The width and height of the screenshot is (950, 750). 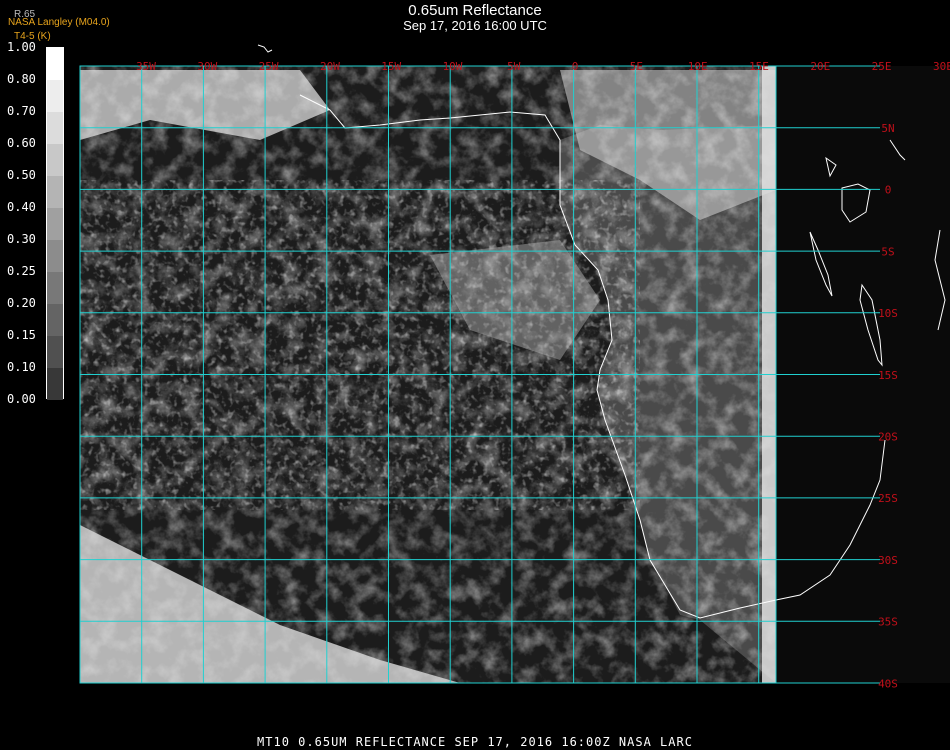 What do you see at coordinates (887, 128) in the screenshot?
I see `latitude-label: 5N` at bounding box center [887, 128].